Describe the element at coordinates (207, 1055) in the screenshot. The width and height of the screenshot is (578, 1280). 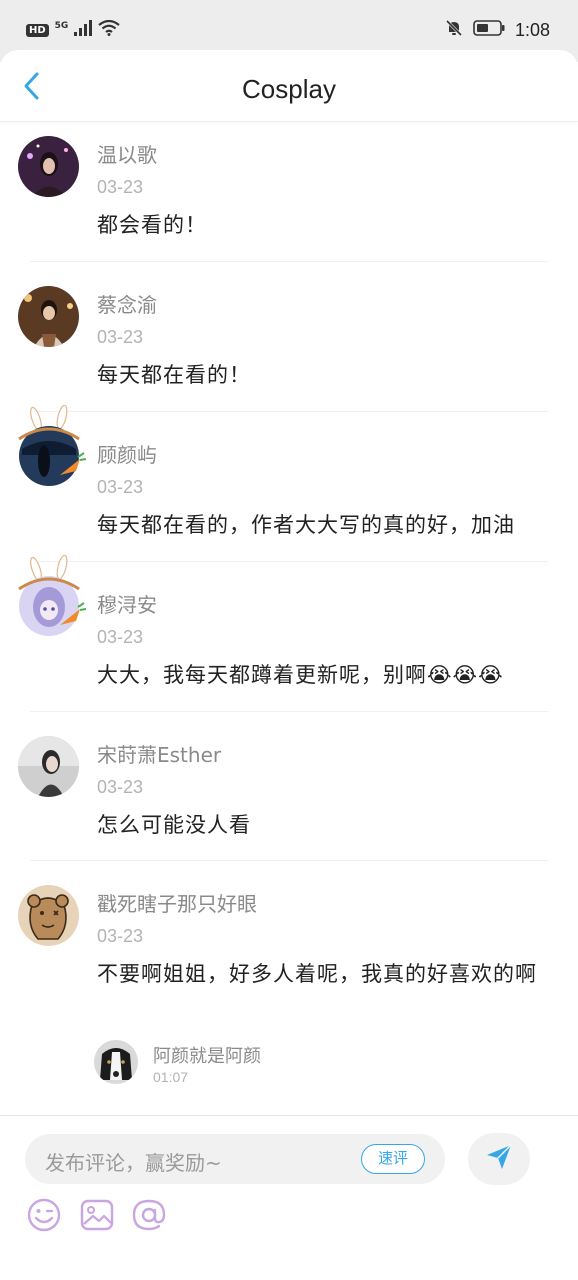
I see `reply-author: 阿颜就是阿颜` at that location.